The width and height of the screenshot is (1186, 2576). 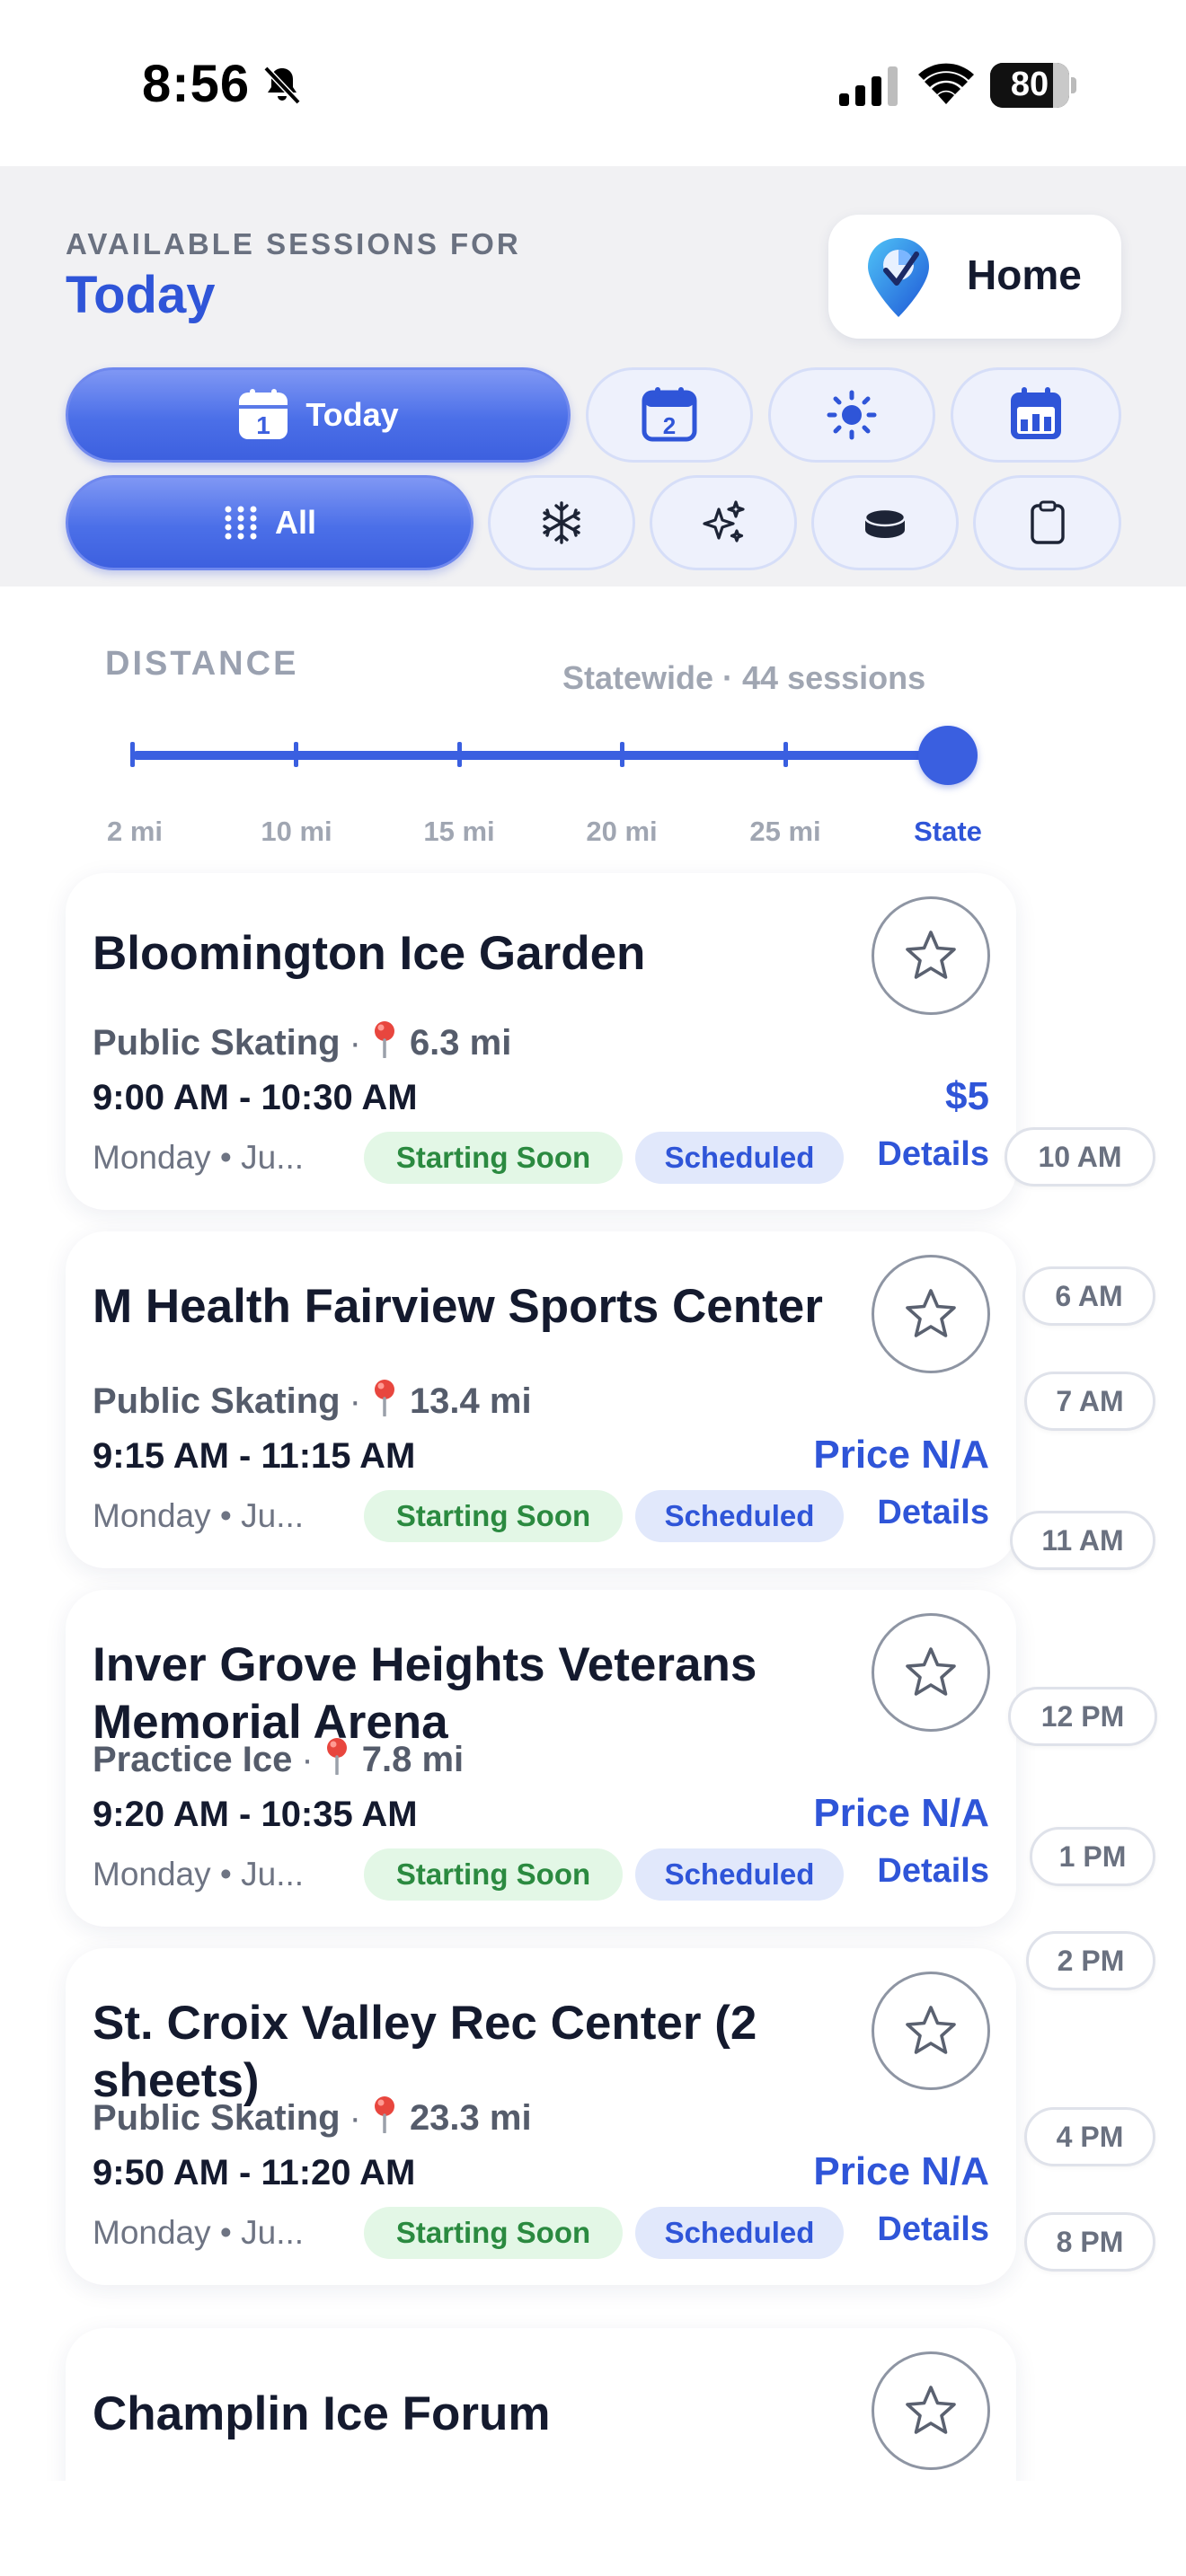 What do you see at coordinates (254, 2172) in the screenshot?
I see `session-time: 9:50 AM - 11:20 AM` at bounding box center [254, 2172].